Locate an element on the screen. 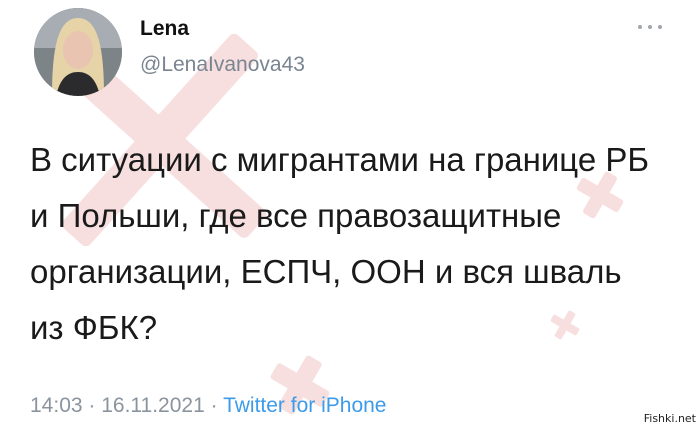 The height and width of the screenshot is (433, 700). author-handle: @LenaIvanova43 is located at coordinates (222, 65).